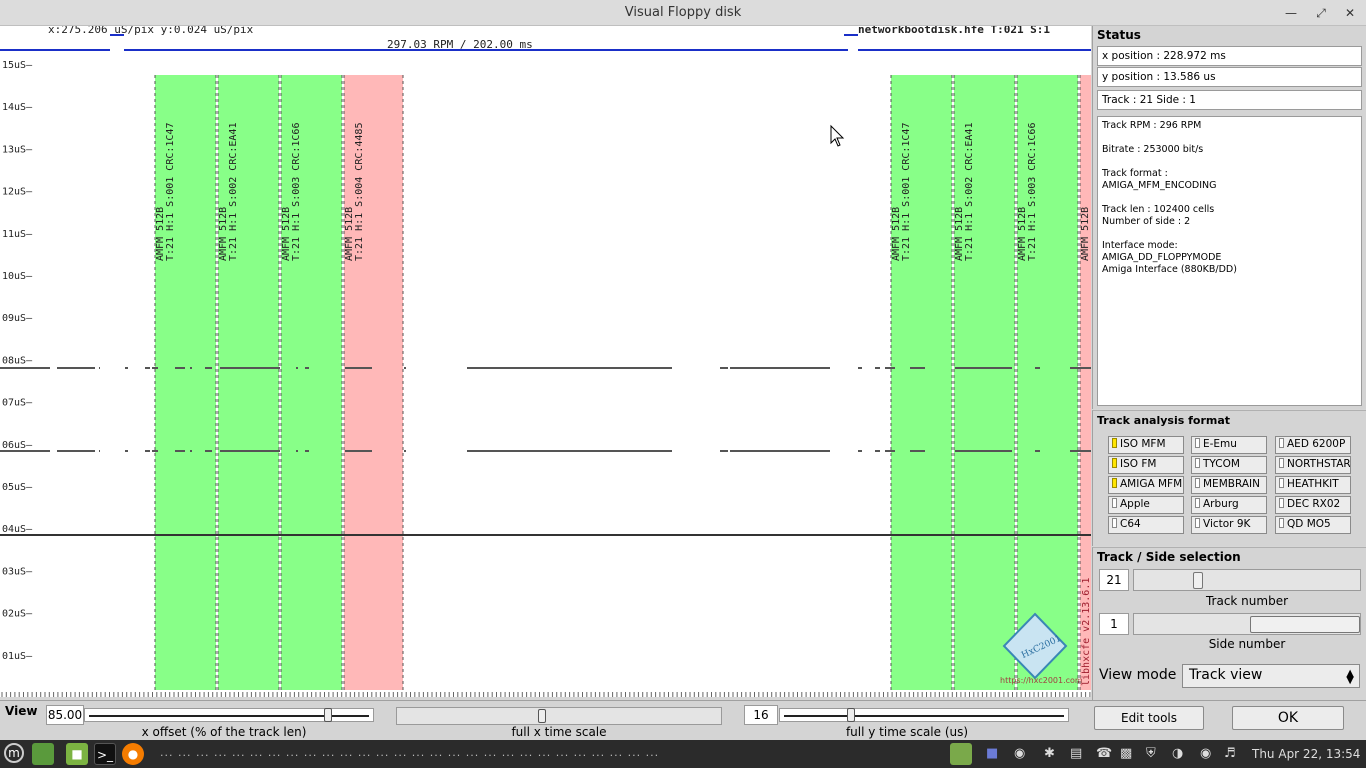  I want to click on format-toggle-amiga-mfm: AMIGA MFM, so click(1146, 485).